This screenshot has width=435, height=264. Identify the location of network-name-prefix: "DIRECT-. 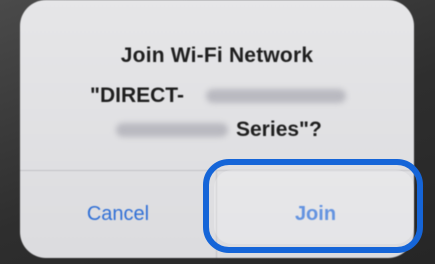
(137, 95).